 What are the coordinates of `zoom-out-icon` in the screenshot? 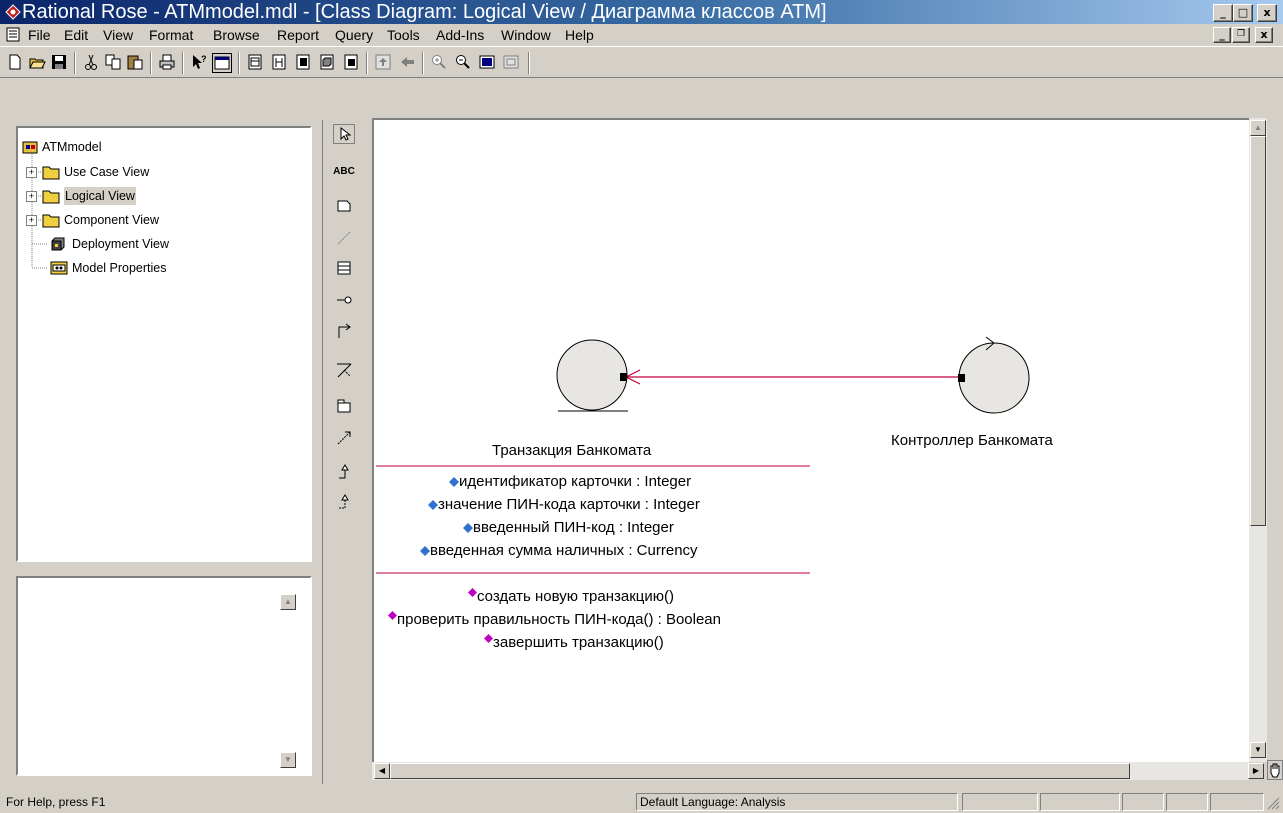 It's located at (463, 62).